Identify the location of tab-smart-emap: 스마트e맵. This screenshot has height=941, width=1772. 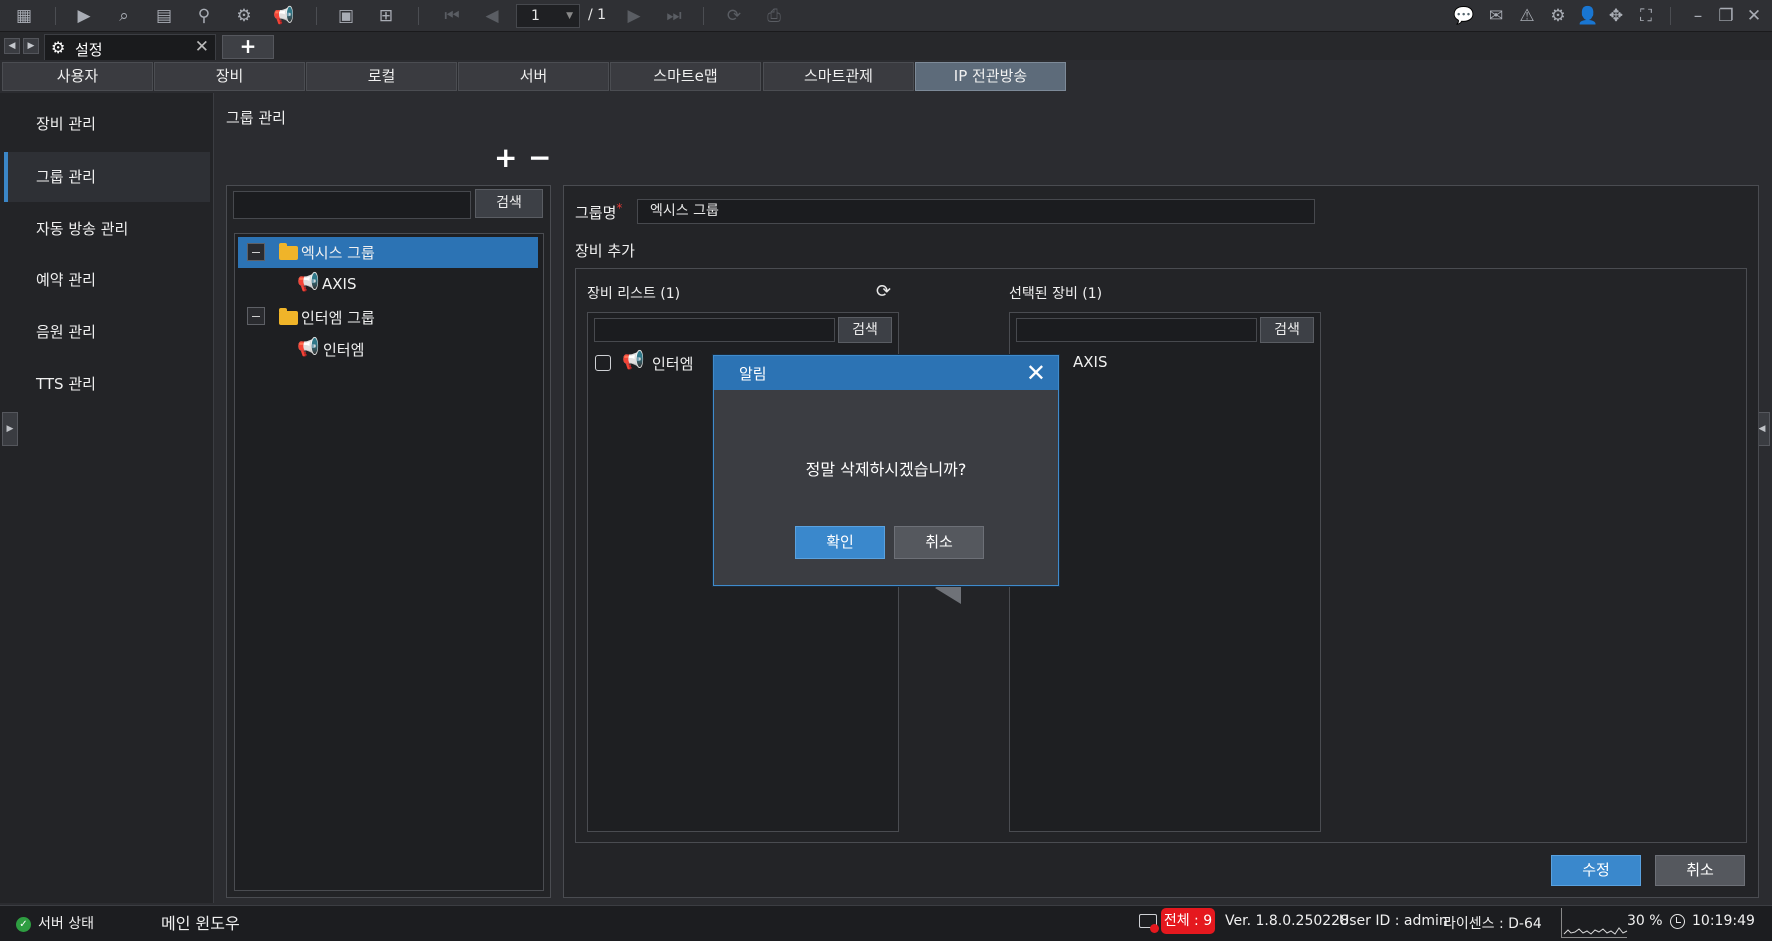
(685, 76).